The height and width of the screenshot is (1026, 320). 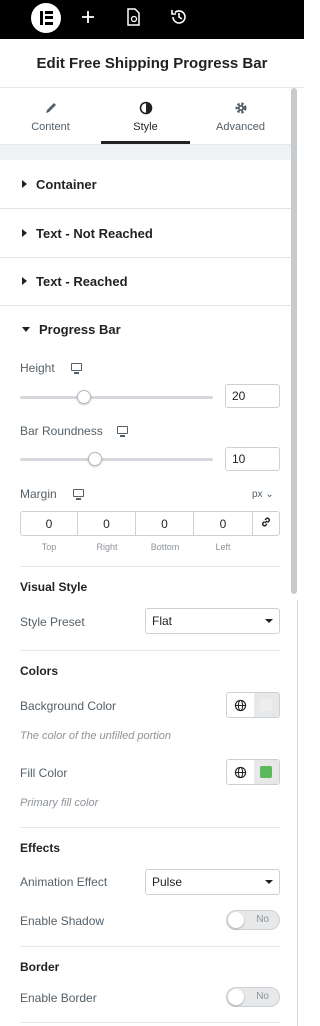 I want to click on margin-unit-select: px ⌄, so click(x=263, y=494).